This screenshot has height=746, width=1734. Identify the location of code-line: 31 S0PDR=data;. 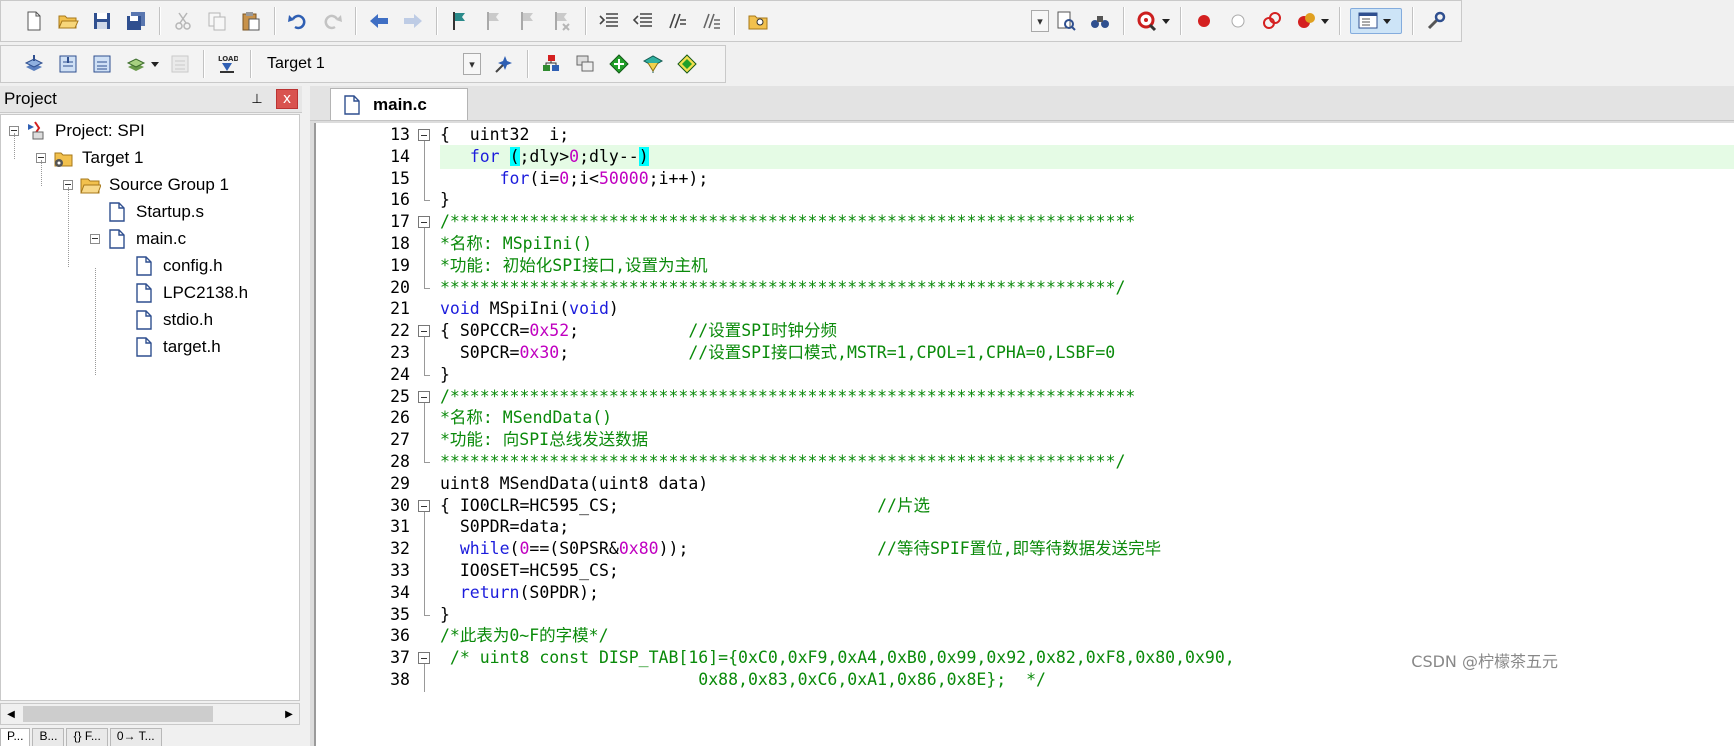
(1025, 527).